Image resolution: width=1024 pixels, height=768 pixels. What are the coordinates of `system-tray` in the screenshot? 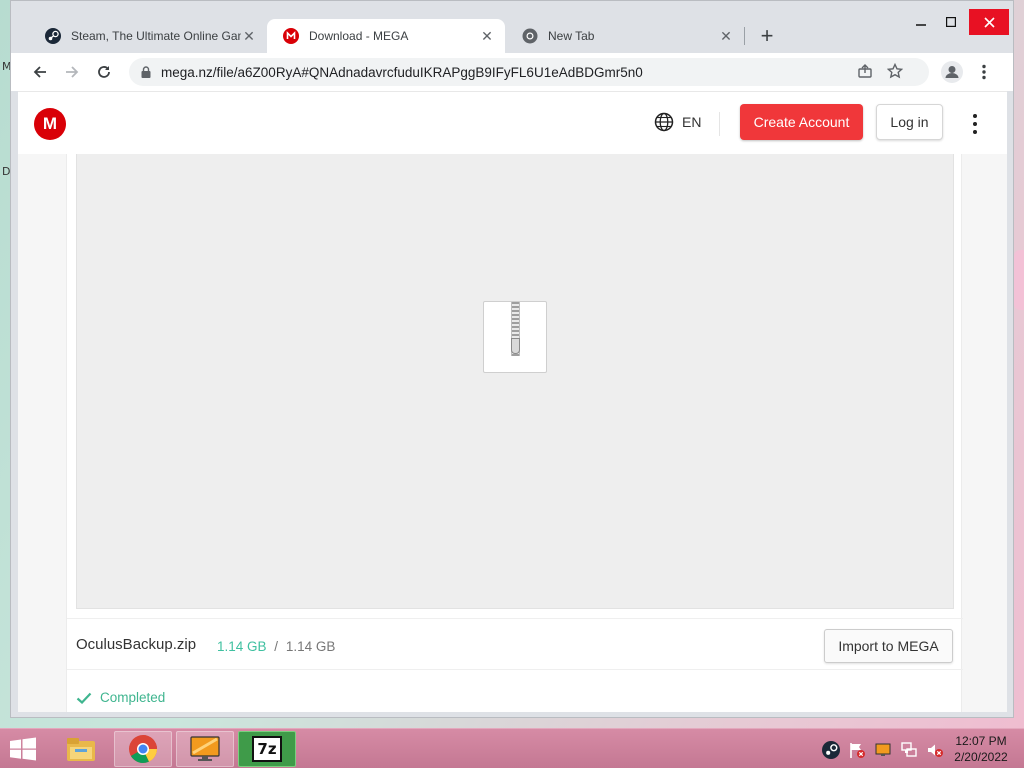 It's located at (883, 750).